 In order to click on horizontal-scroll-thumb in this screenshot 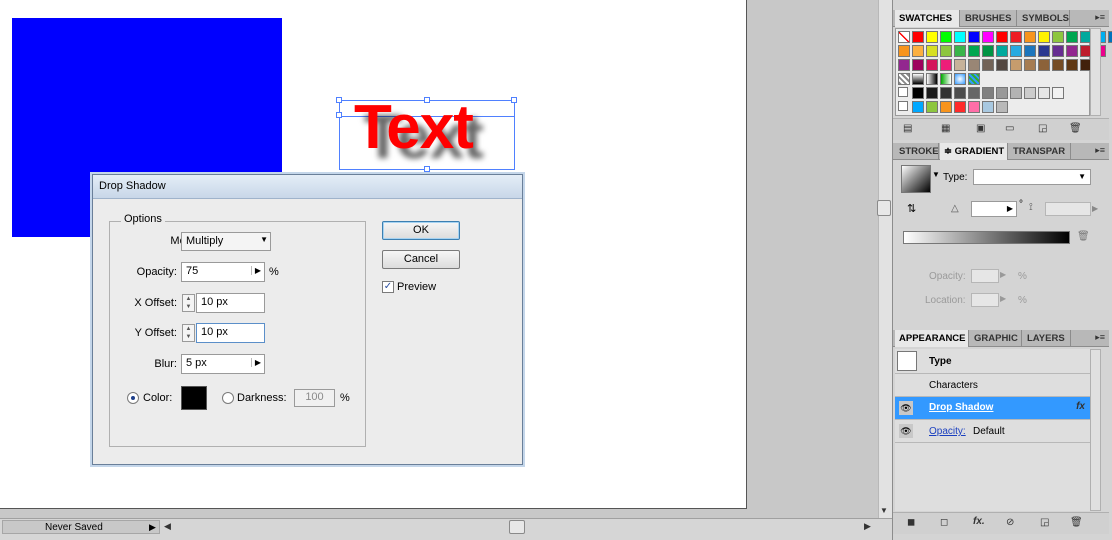, I will do `click(517, 527)`.